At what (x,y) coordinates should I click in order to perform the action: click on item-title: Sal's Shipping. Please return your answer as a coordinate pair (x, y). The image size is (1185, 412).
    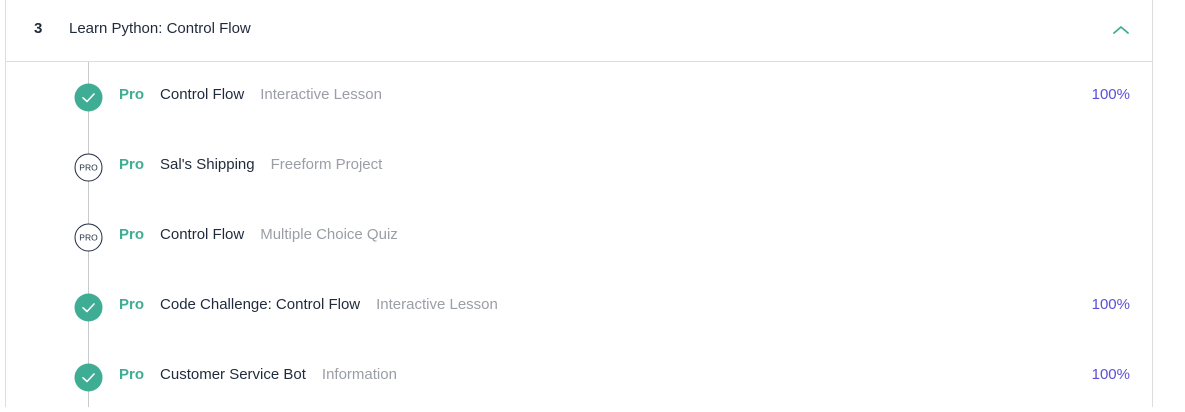
    Looking at the image, I should click on (207, 164).